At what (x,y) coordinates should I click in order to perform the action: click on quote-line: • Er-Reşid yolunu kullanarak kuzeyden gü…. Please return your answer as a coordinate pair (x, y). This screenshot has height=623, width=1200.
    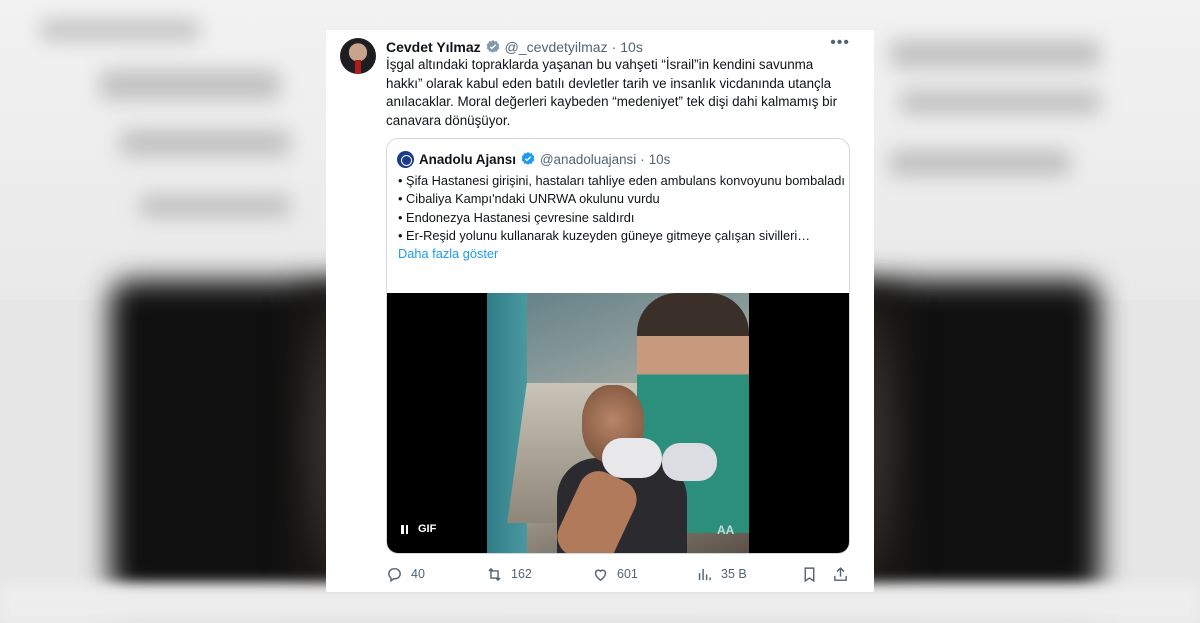
    Looking at the image, I should click on (604, 235).